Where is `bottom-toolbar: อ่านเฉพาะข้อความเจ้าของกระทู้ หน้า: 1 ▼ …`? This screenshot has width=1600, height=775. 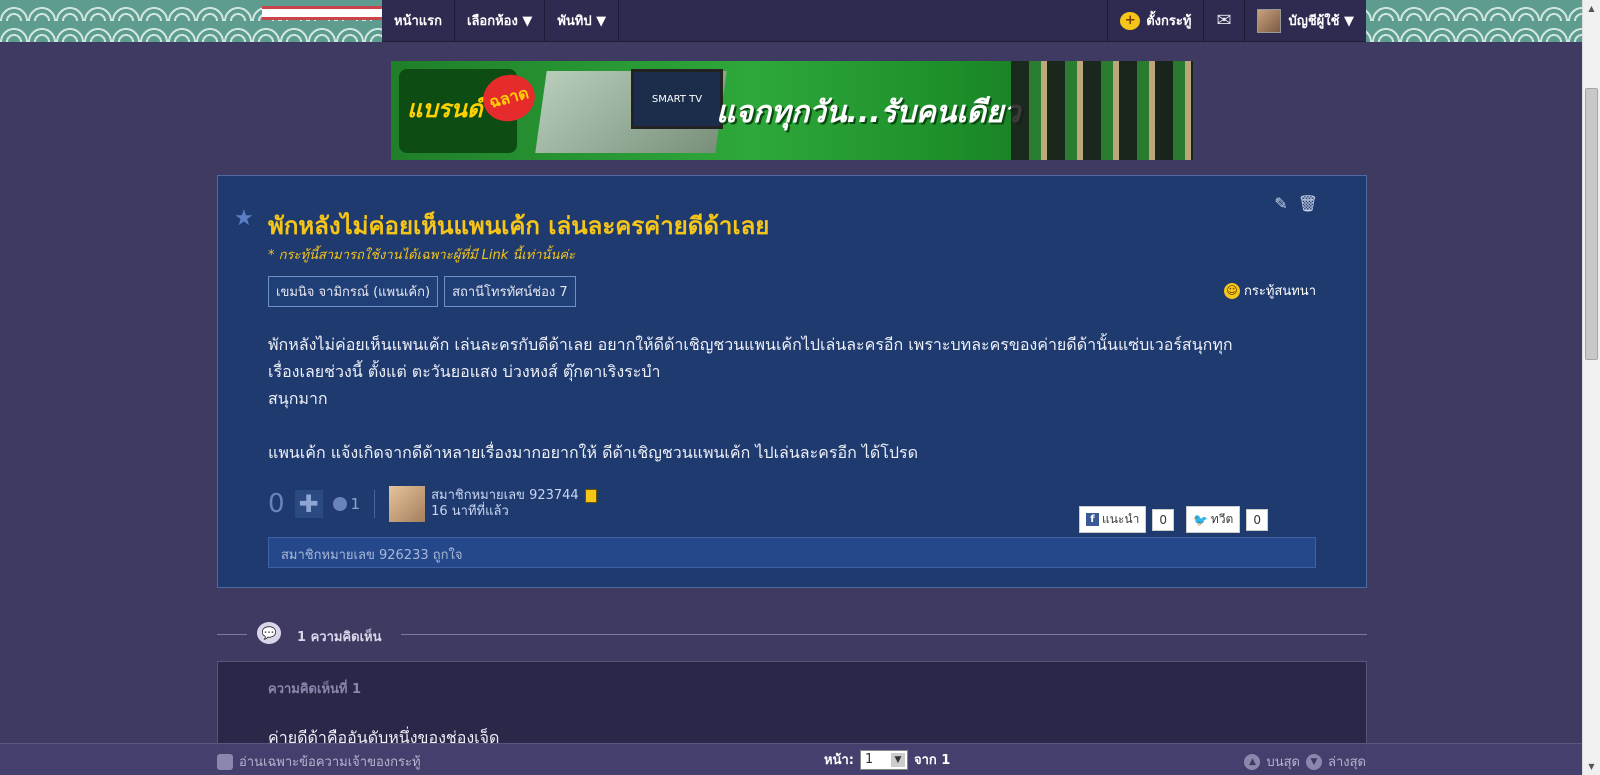 bottom-toolbar: อ่านเฉพาะข้อความเจ้าของกระทู้ หน้า: 1 ▼ … is located at coordinates (791, 759).